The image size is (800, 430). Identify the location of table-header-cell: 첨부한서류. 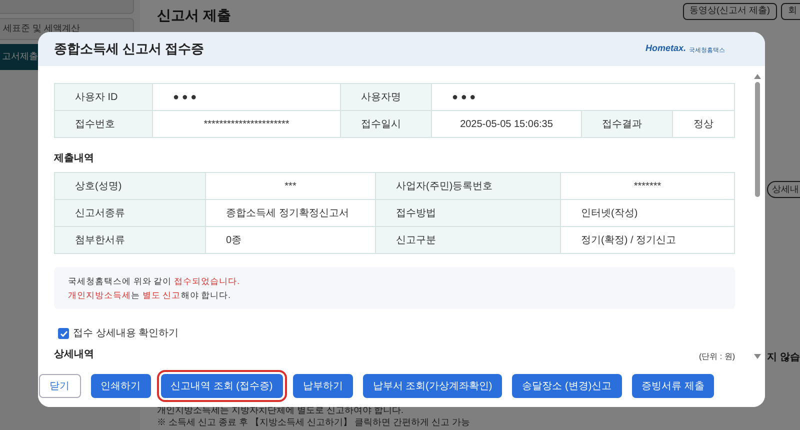
(130, 240).